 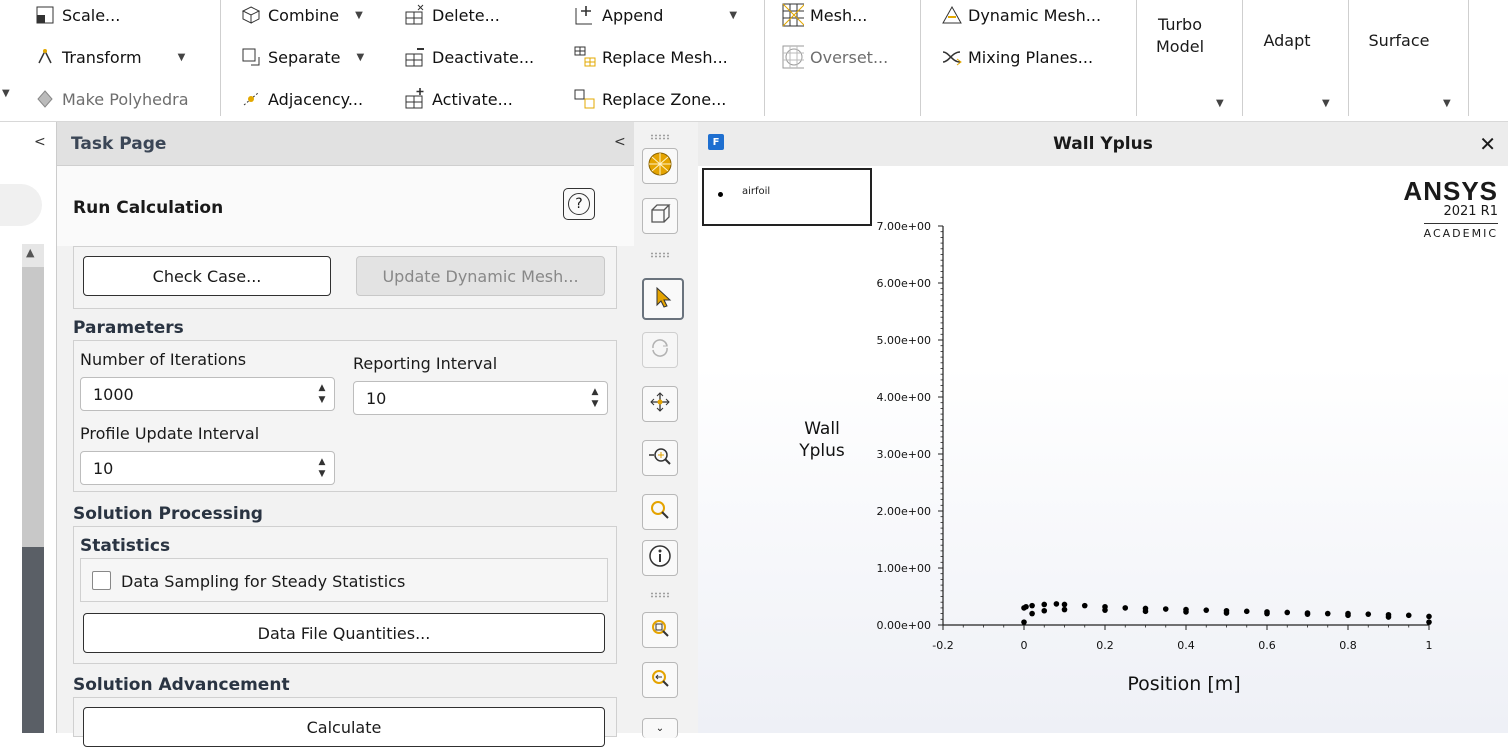 I want to click on select-pointer-button, so click(x=663, y=299).